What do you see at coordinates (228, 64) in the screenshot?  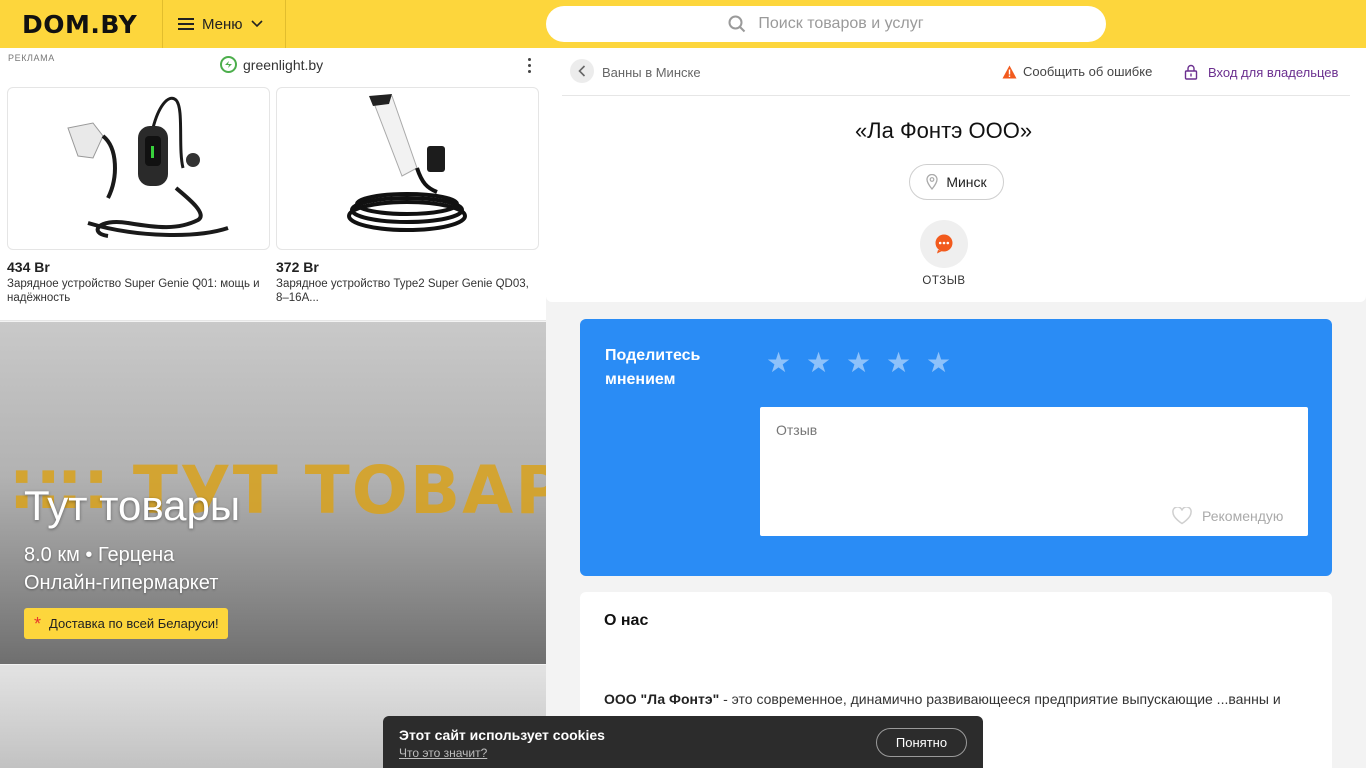 I see `greenlight-logo-icon` at bounding box center [228, 64].